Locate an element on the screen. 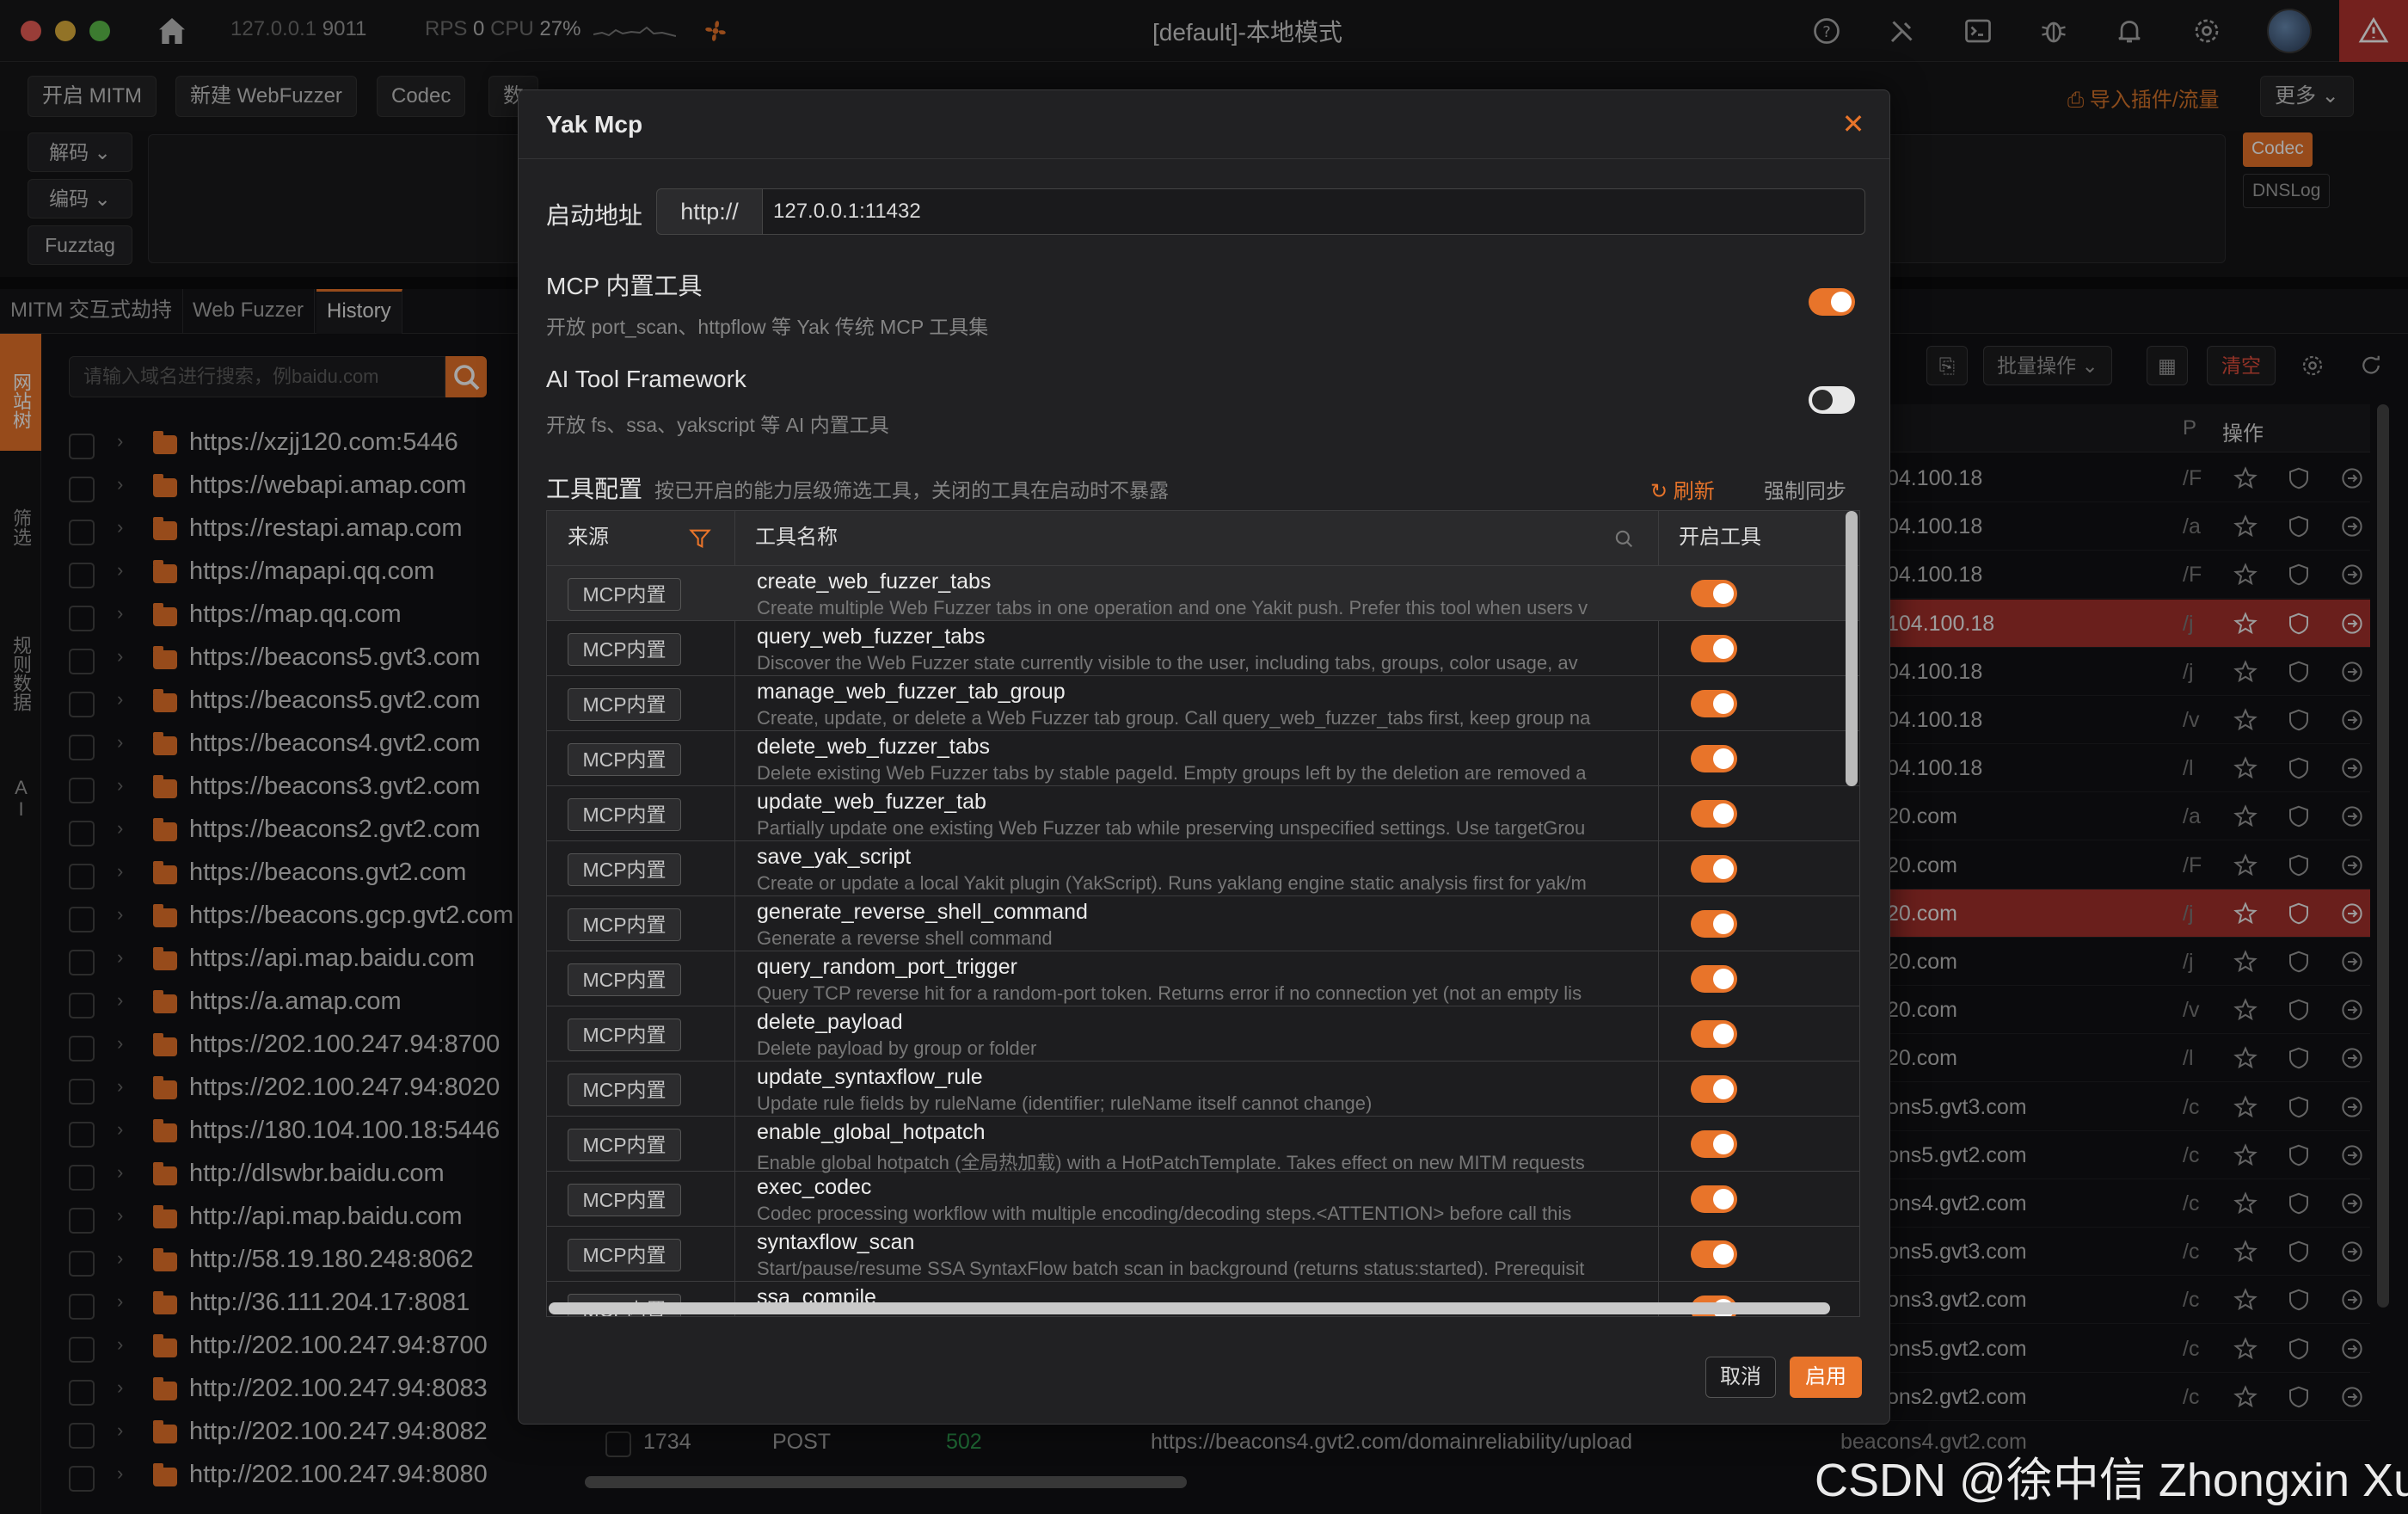 The height and width of the screenshot is (1514, 2408). tool-name: save_yak_script is located at coordinates (834, 857).